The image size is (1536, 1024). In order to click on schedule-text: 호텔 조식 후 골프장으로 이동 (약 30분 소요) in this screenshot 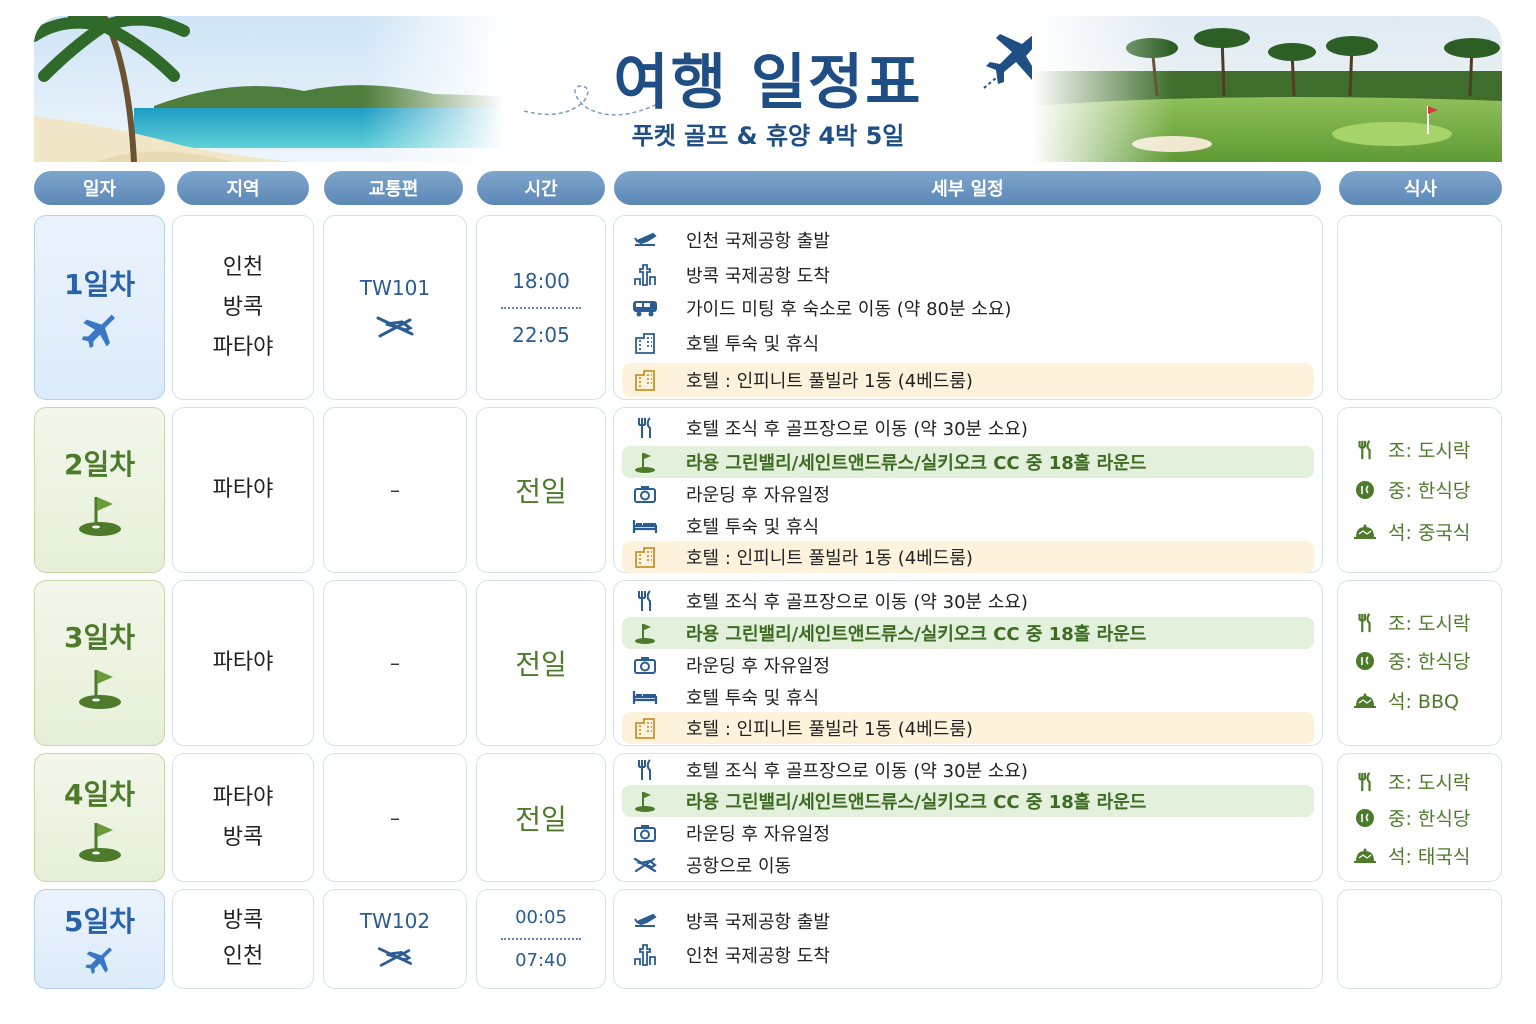, I will do `click(857, 602)`.